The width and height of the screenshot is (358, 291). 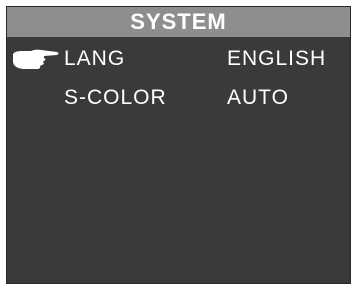 I want to click on page-title: SYSTEM, so click(x=178, y=21).